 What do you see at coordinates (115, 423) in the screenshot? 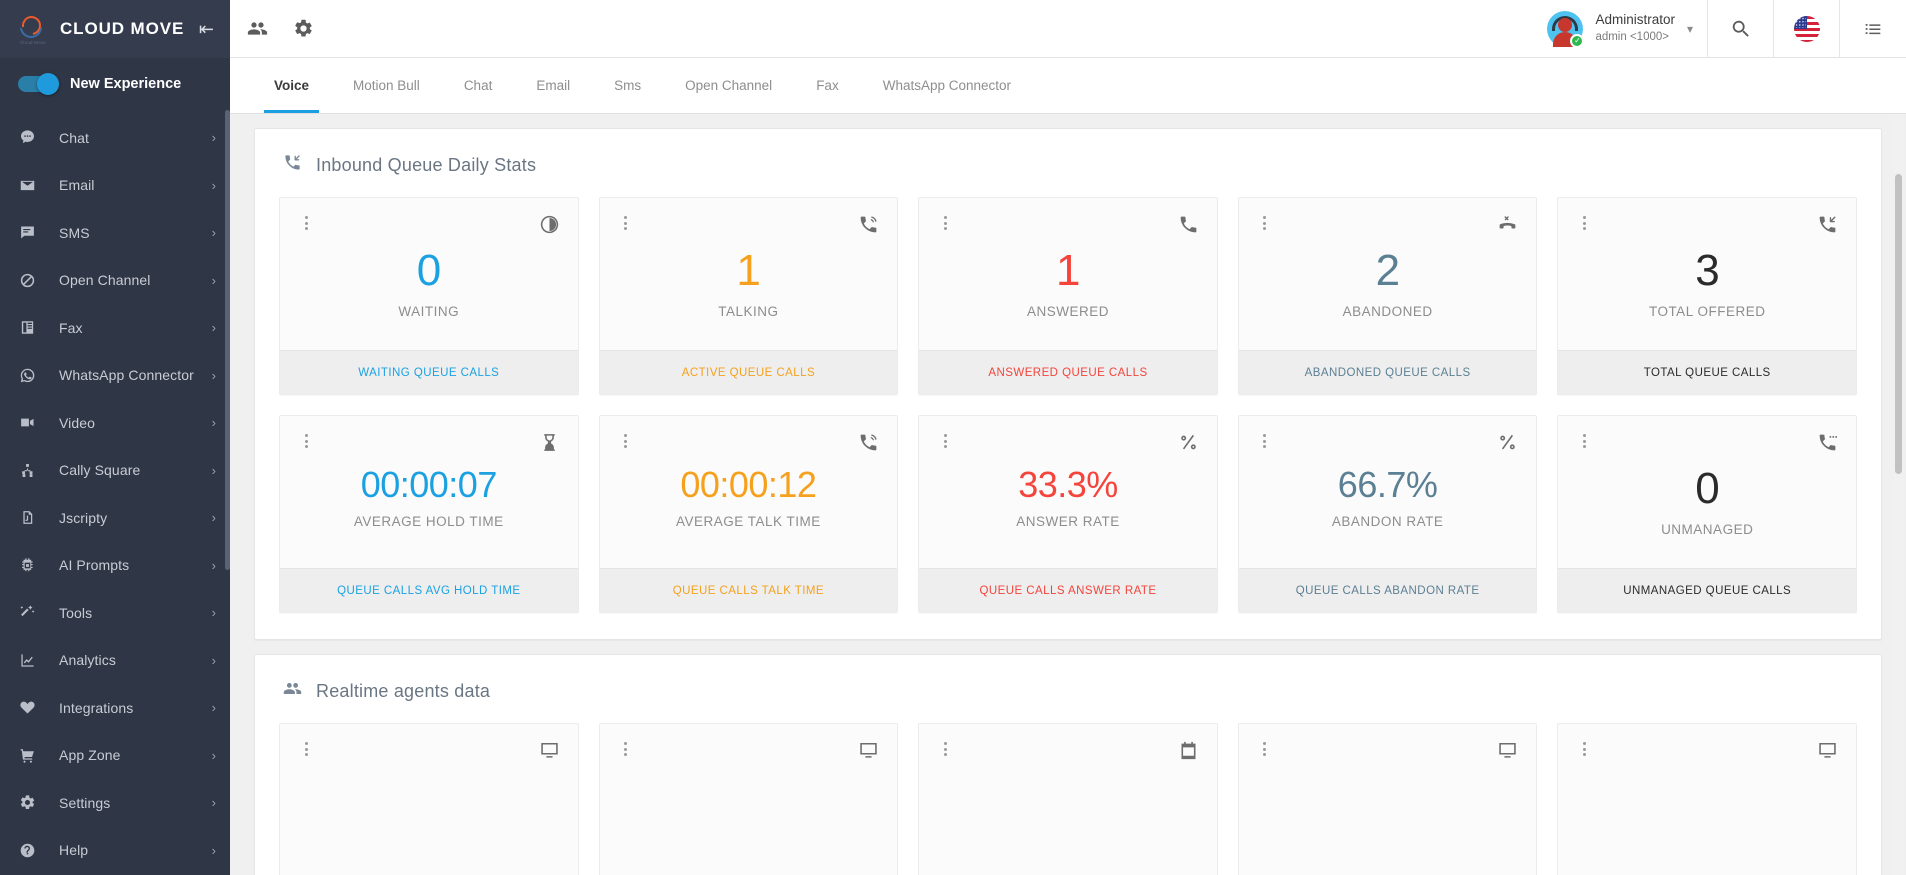
I see `sidebar-item-video: Video ›` at bounding box center [115, 423].